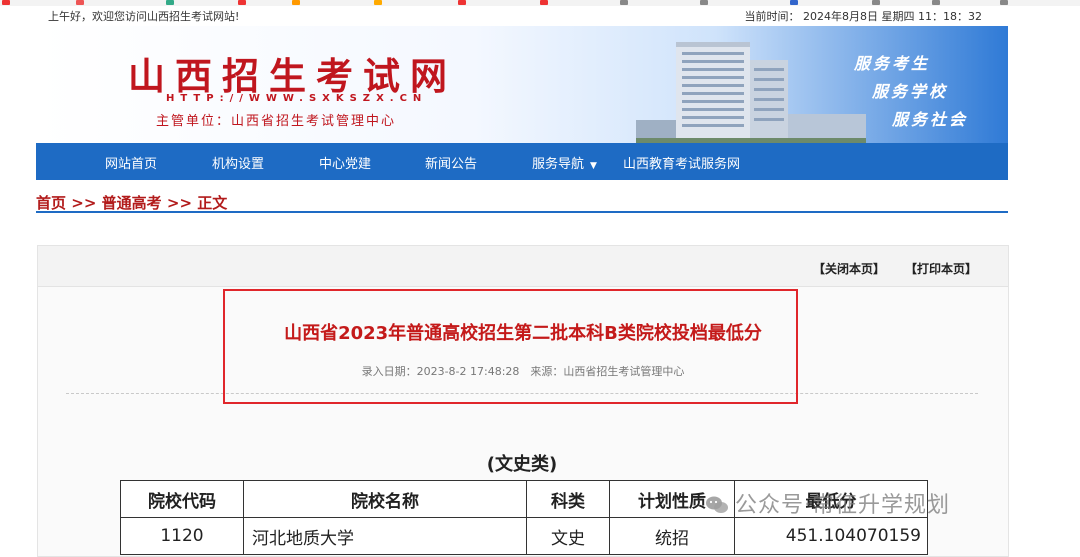  Describe the element at coordinates (212, 203) in the screenshot. I see `breadcrumb-current: 正文` at that location.